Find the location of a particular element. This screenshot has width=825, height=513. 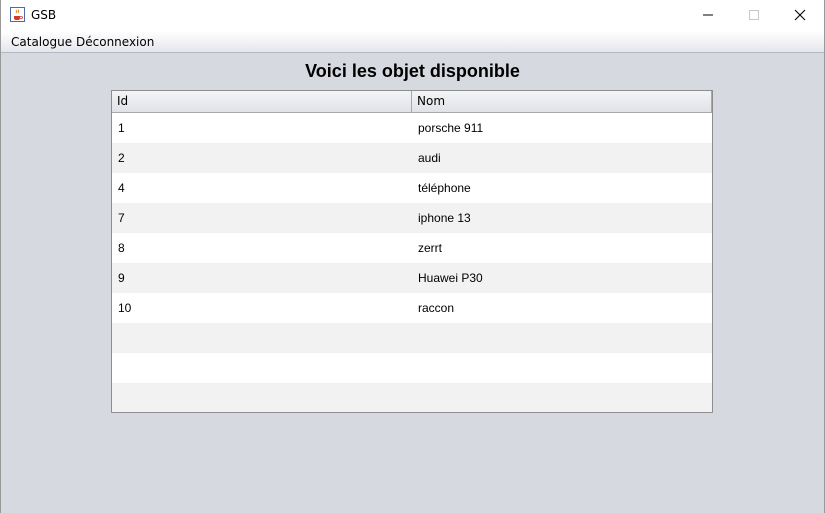

close-button is located at coordinates (800, 15).